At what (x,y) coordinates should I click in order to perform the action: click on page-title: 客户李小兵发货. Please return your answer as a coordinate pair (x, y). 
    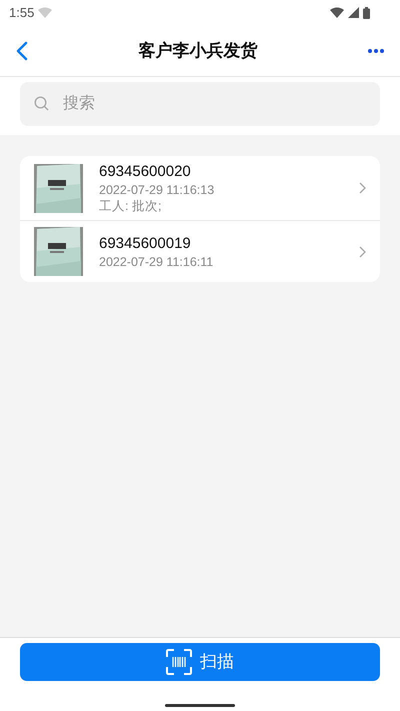
    Looking at the image, I should click on (198, 51).